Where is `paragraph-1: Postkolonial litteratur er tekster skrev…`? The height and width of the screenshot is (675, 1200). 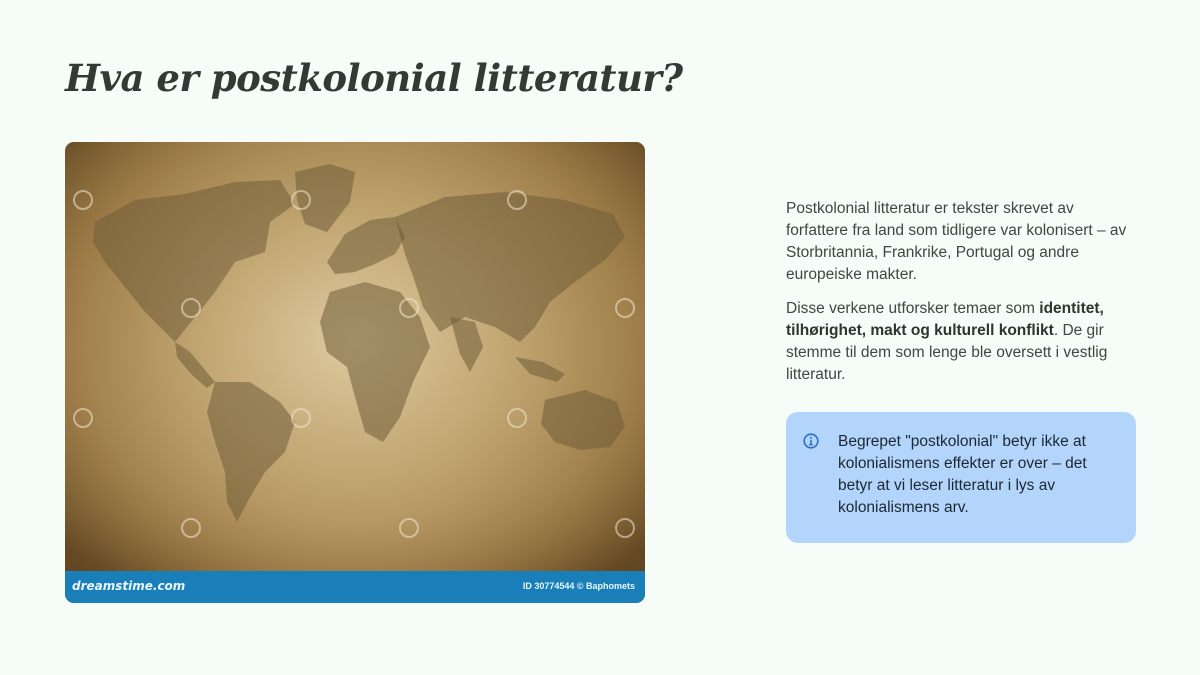 paragraph-1: Postkolonial litteratur er tekster skrev… is located at coordinates (956, 241).